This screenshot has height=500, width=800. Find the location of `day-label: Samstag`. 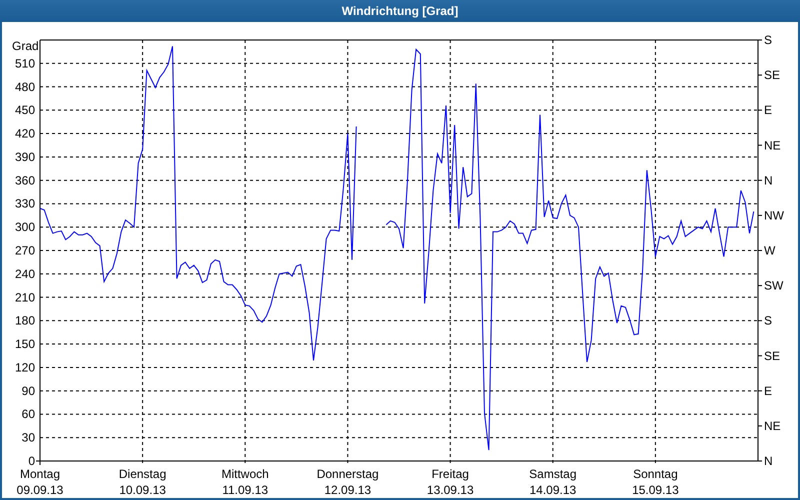

day-label: Samstag is located at coordinates (553, 474).